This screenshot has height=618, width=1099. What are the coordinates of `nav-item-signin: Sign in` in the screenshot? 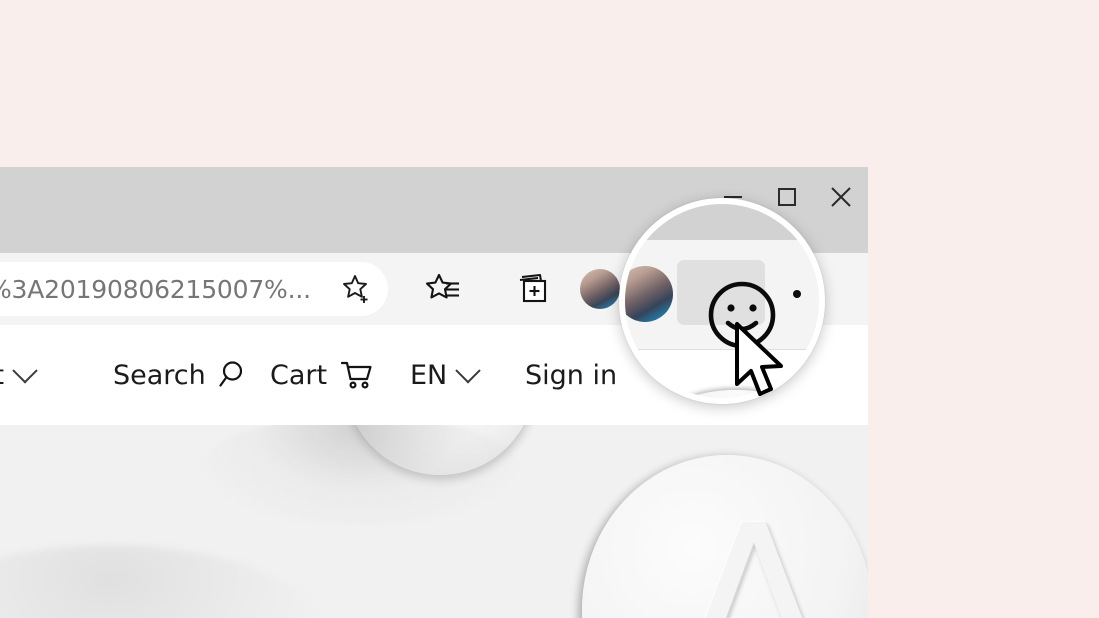 It's located at (571, 375).